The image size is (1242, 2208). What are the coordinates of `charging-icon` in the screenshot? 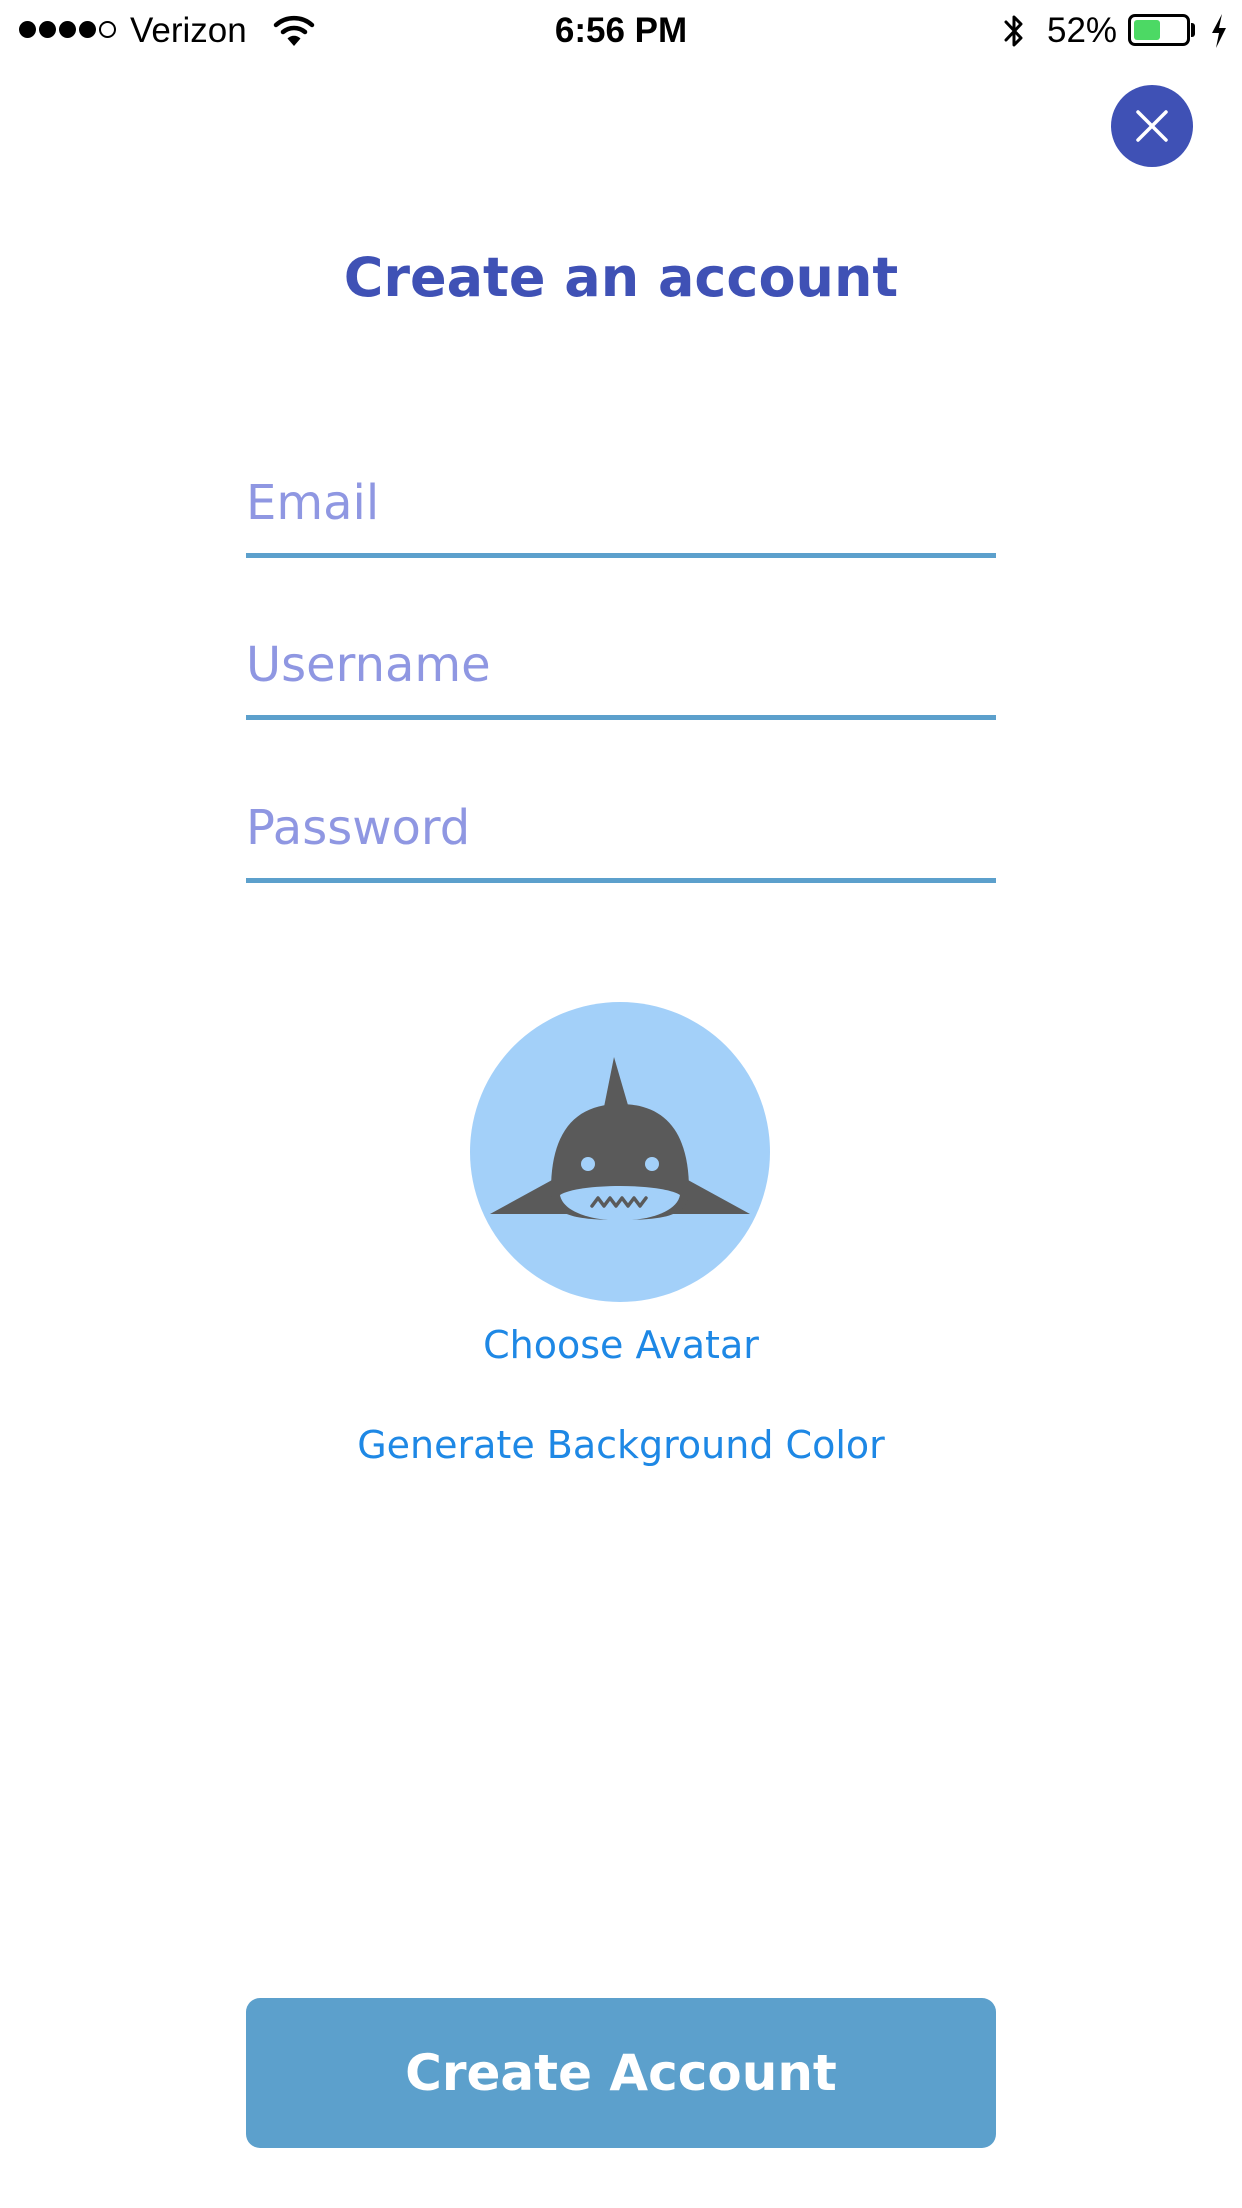 It's located at (1219, 31).